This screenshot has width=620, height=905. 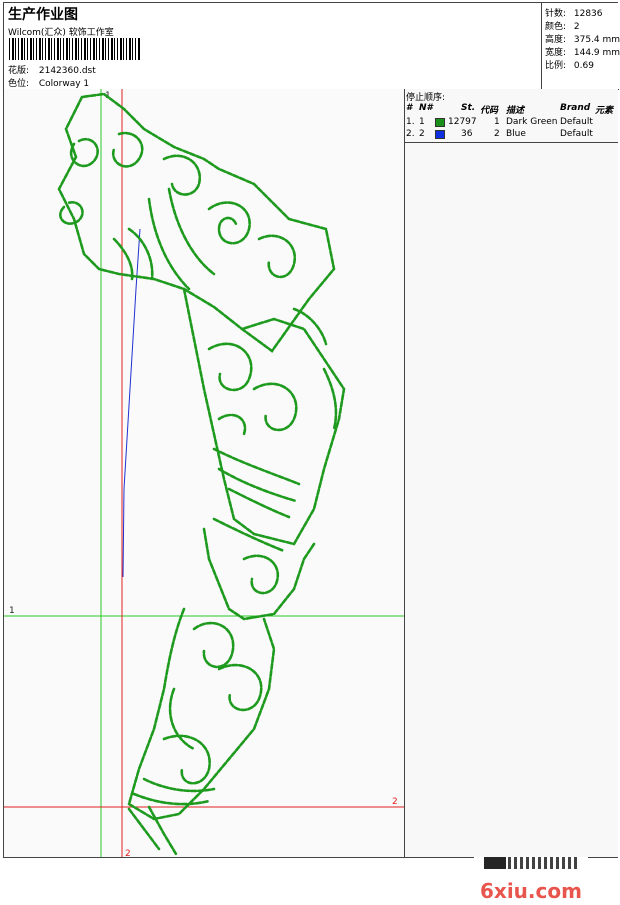 I want to click on col-number: N#, so click(x=426, y=108).